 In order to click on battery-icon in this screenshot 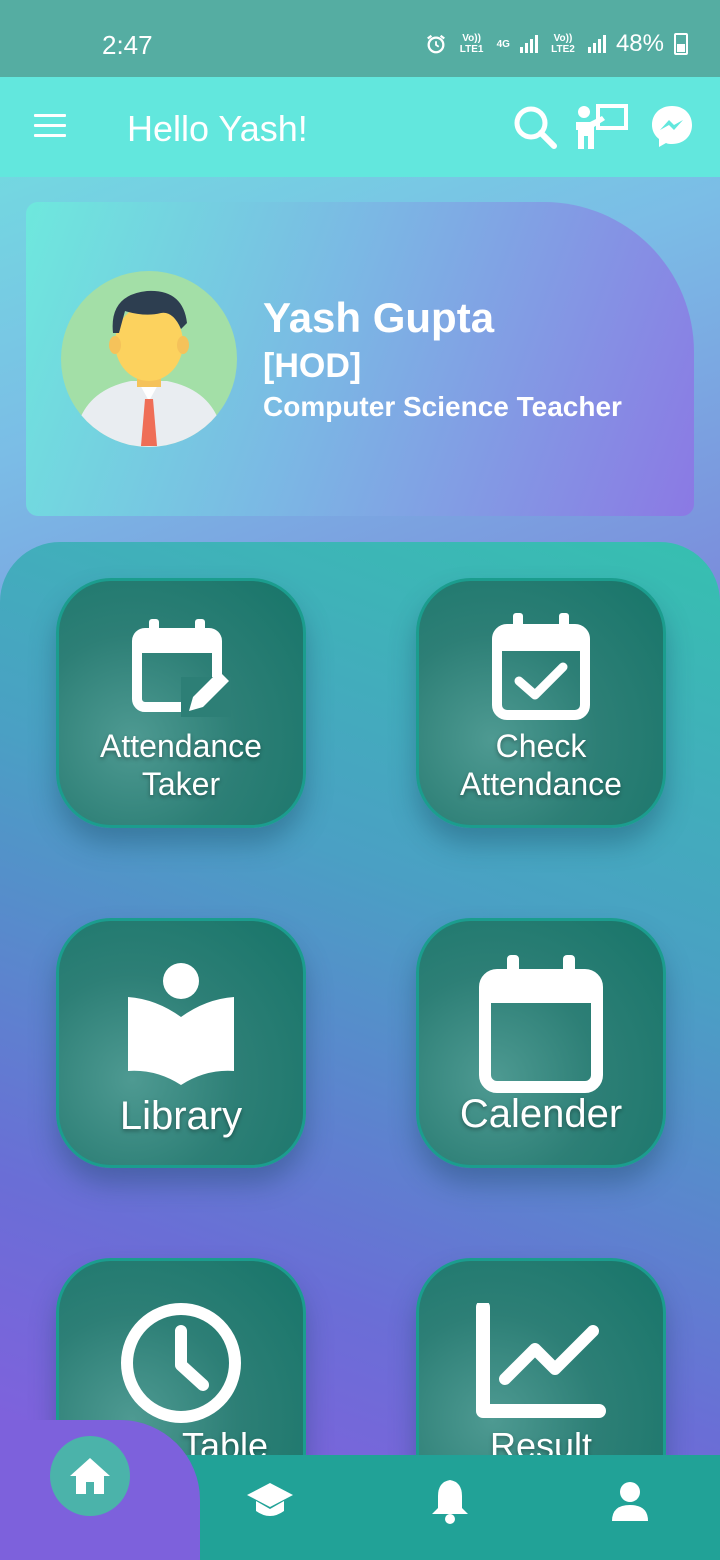, I will do `click(681, 44)`.